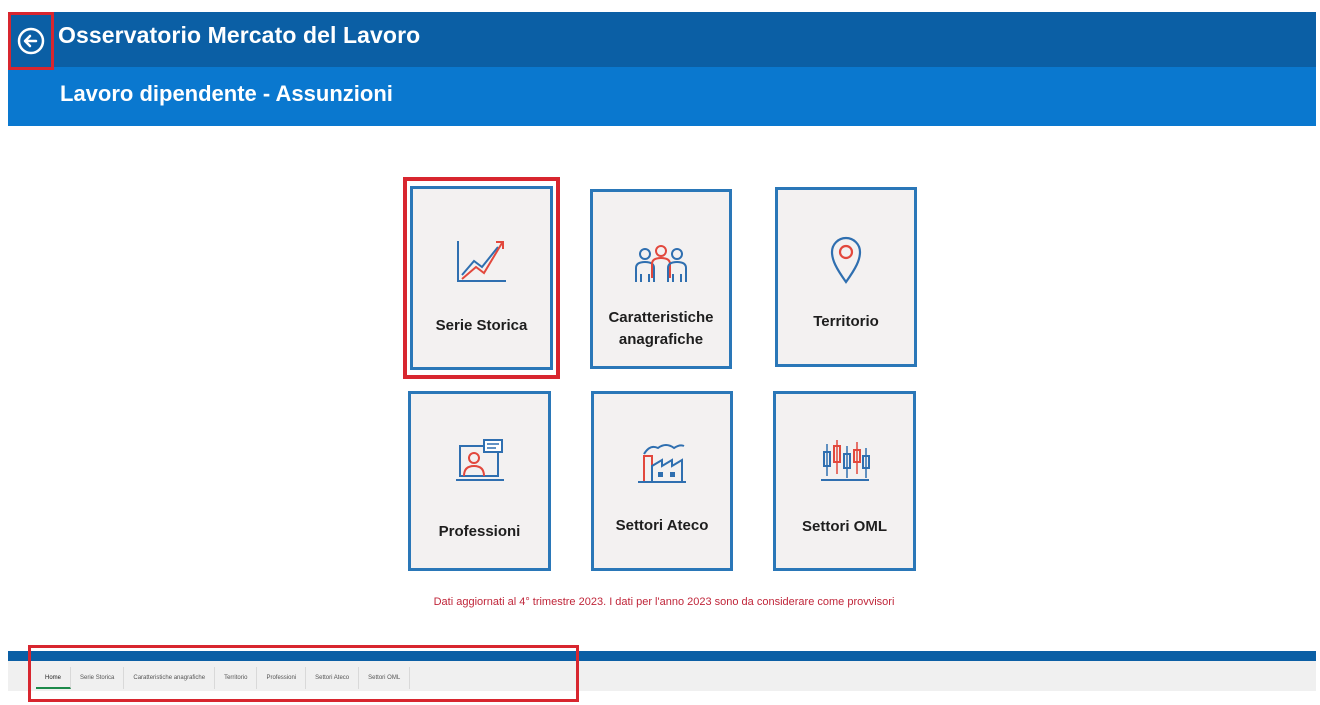  I want to click on tile-professioni: Professioni, so click(479, 481).